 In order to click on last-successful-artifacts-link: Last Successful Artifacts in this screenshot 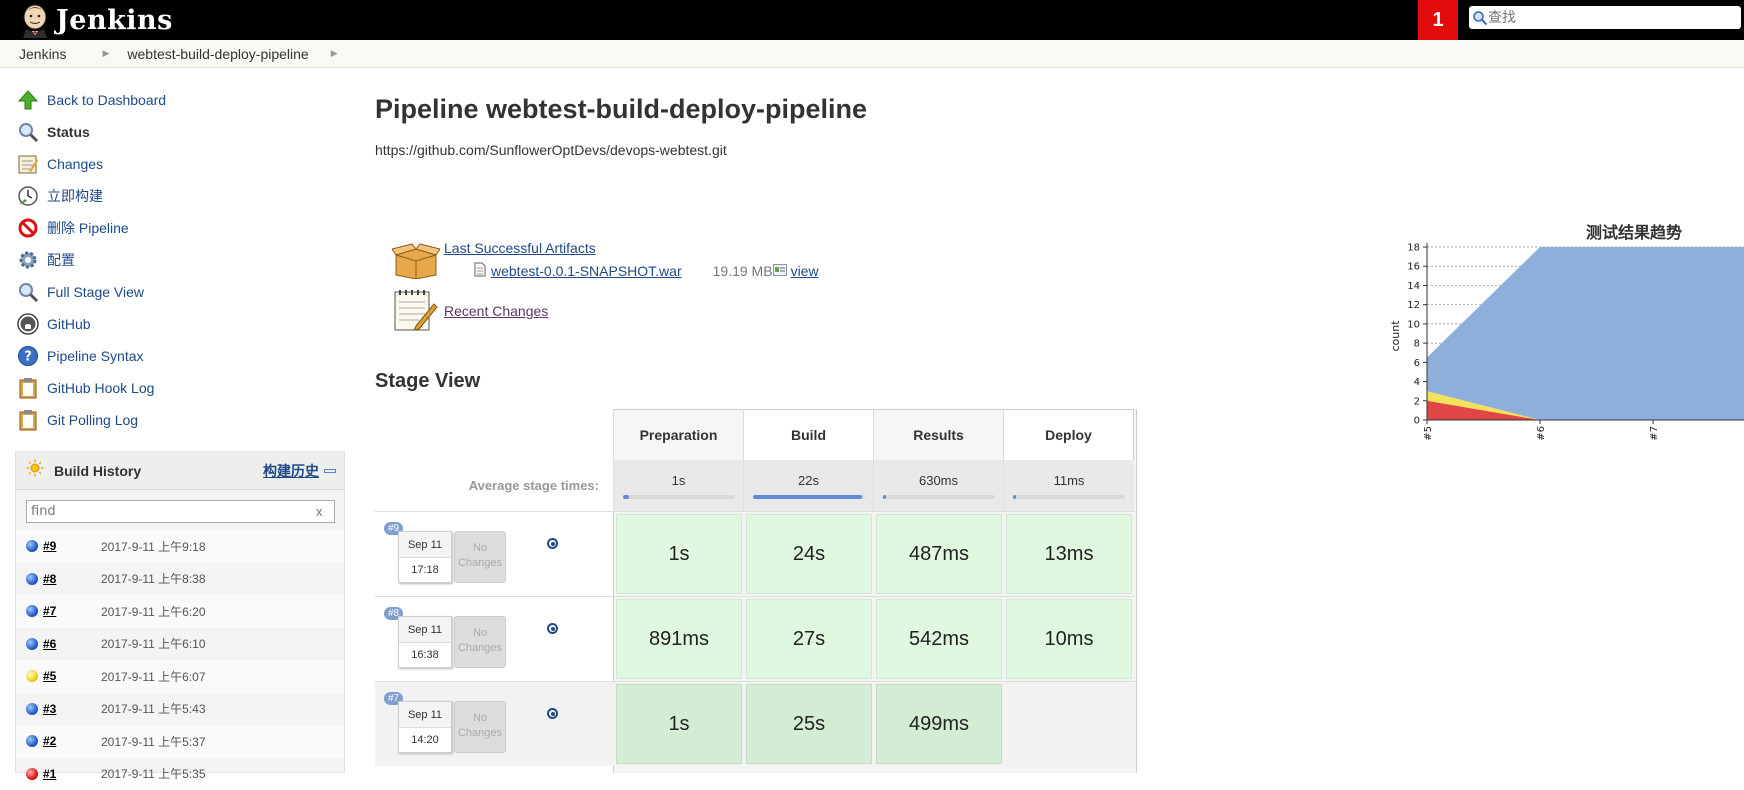, I will do `click(520, 248)`.